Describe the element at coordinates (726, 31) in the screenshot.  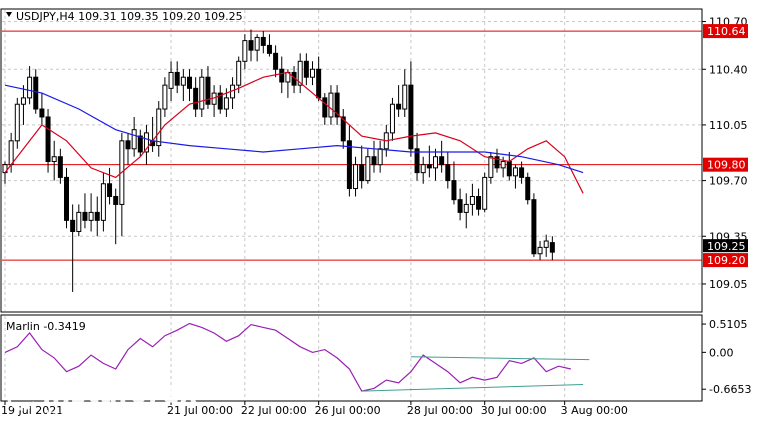
I see `level-tag-label: 110.64` at that location.